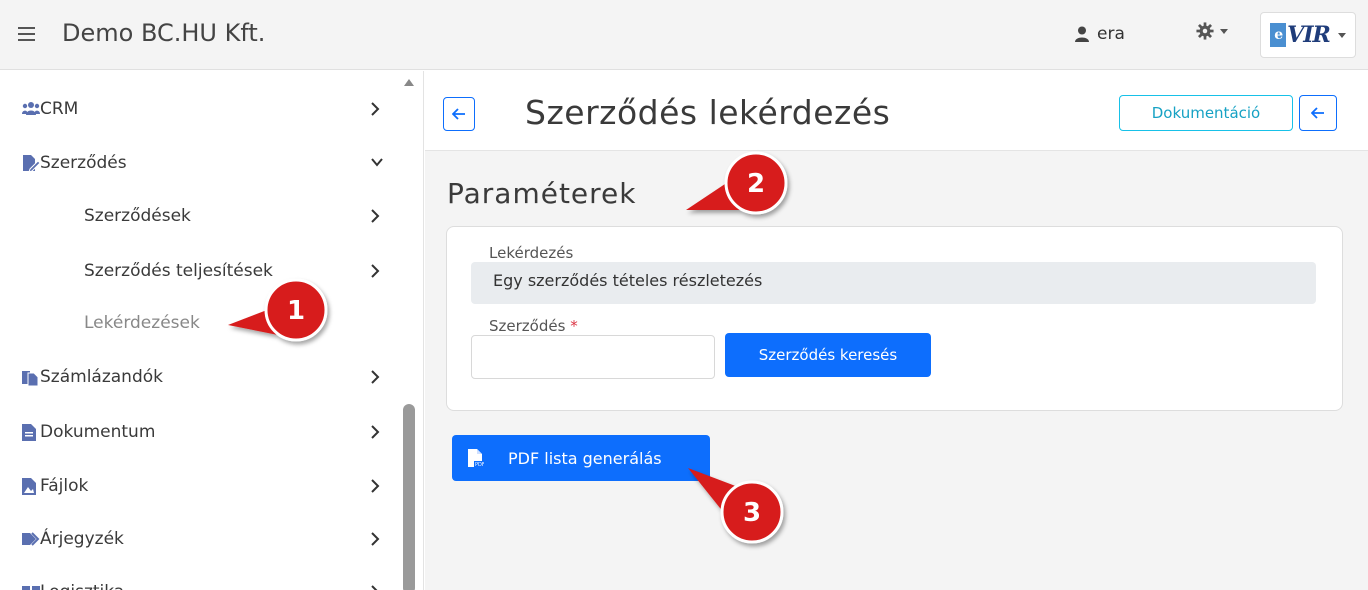 The width and height of the screenshot is (1368, 590). What do you see at coordinates (197, 486) in the screenshot?
I see `sidebar-item-files: Fájlok` at bounding box center [197, 486].